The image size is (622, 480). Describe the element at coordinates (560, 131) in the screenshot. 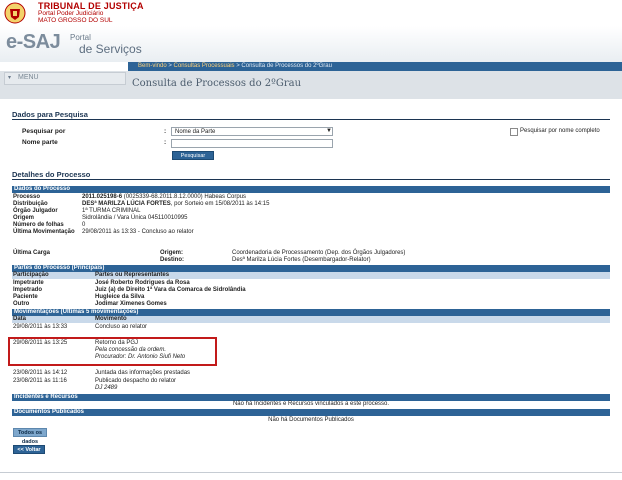

I see `full-name-label: Pesquisar por nome completo` at that location.